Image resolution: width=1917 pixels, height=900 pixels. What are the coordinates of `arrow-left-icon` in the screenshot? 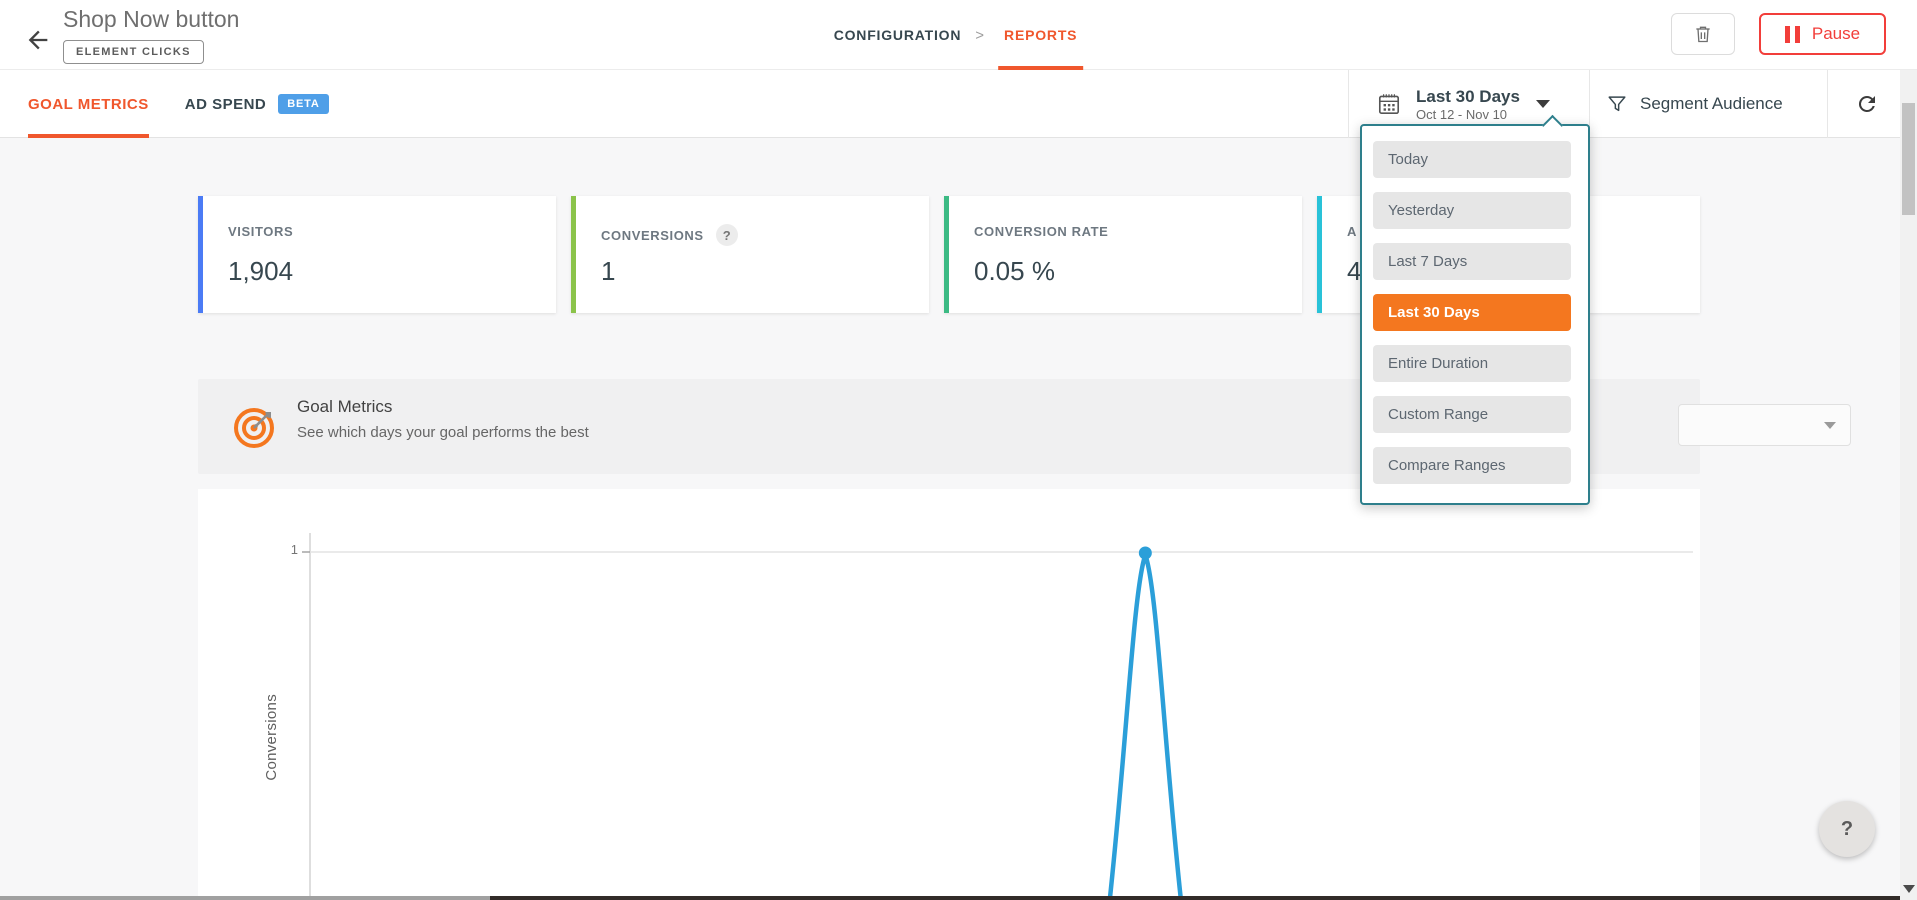 It's located at (38, 40).